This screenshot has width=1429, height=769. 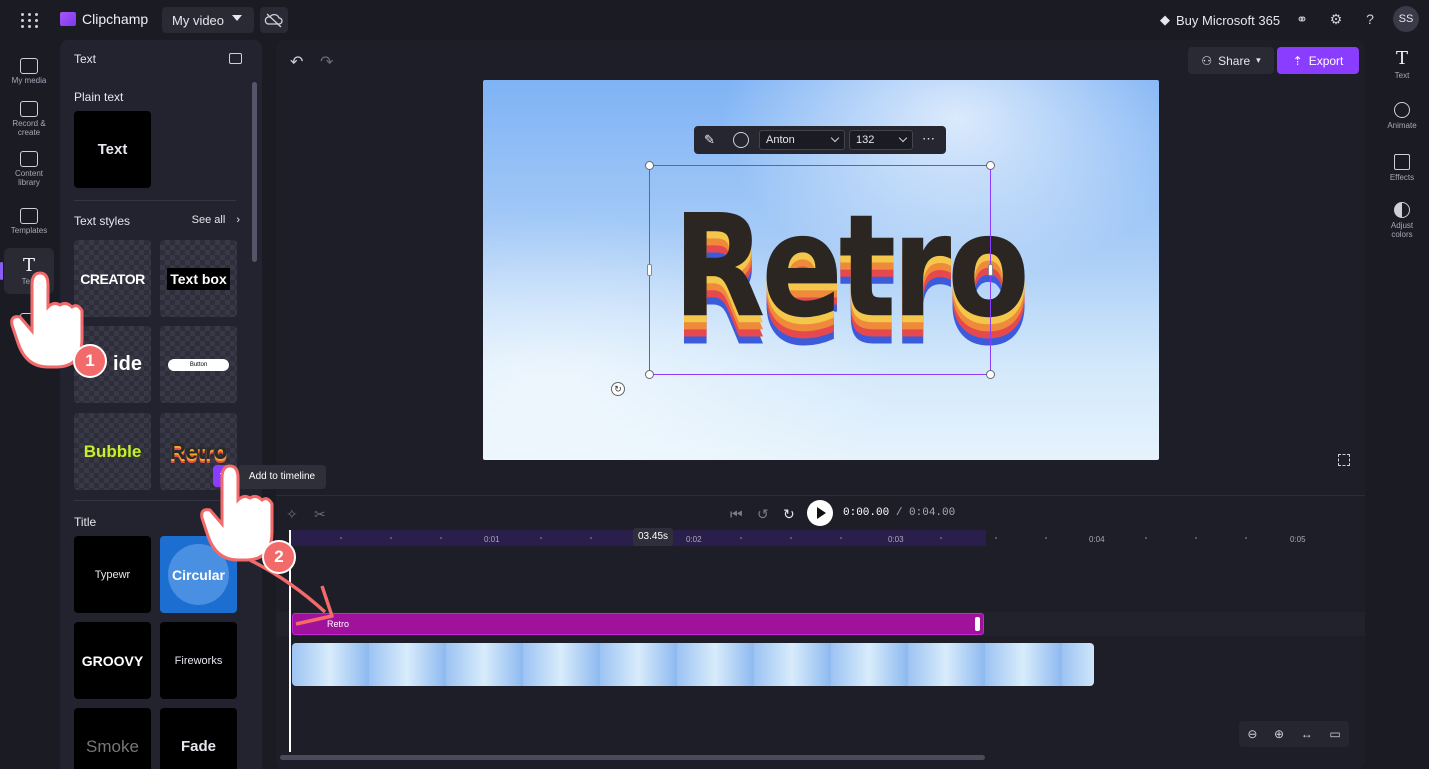 I want to click on see-all-link: See all ›, so click(x=216, y=220).